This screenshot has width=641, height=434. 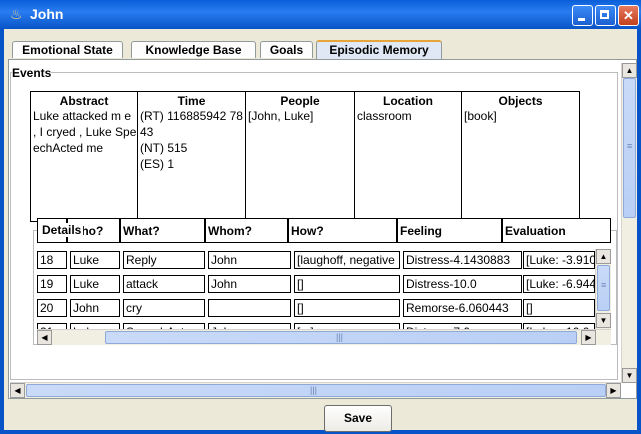 I want to click on events-section-title: Events, so click(x=32, y=73).